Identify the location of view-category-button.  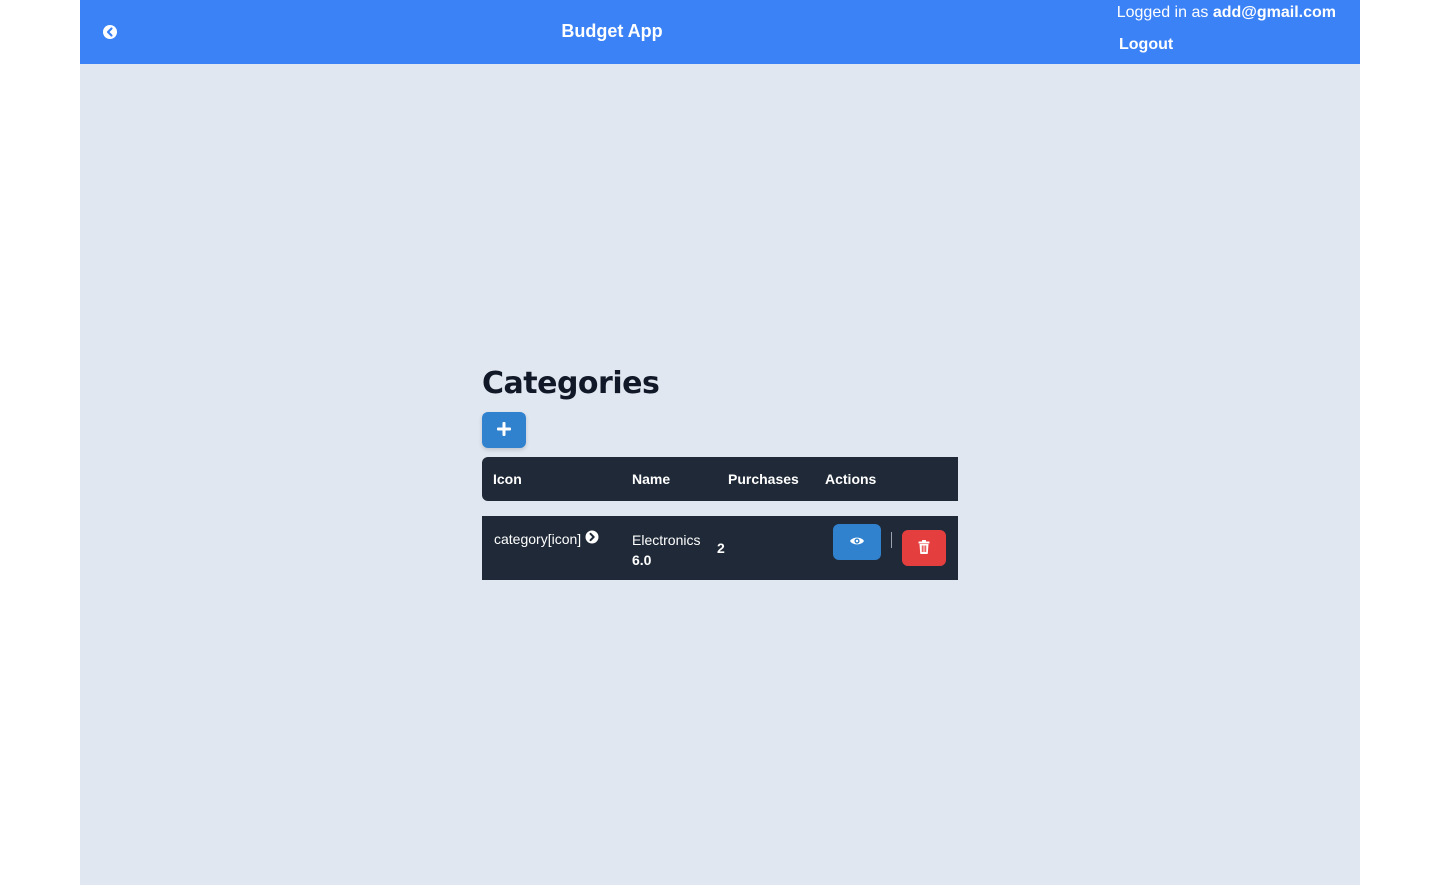
(857, 542).